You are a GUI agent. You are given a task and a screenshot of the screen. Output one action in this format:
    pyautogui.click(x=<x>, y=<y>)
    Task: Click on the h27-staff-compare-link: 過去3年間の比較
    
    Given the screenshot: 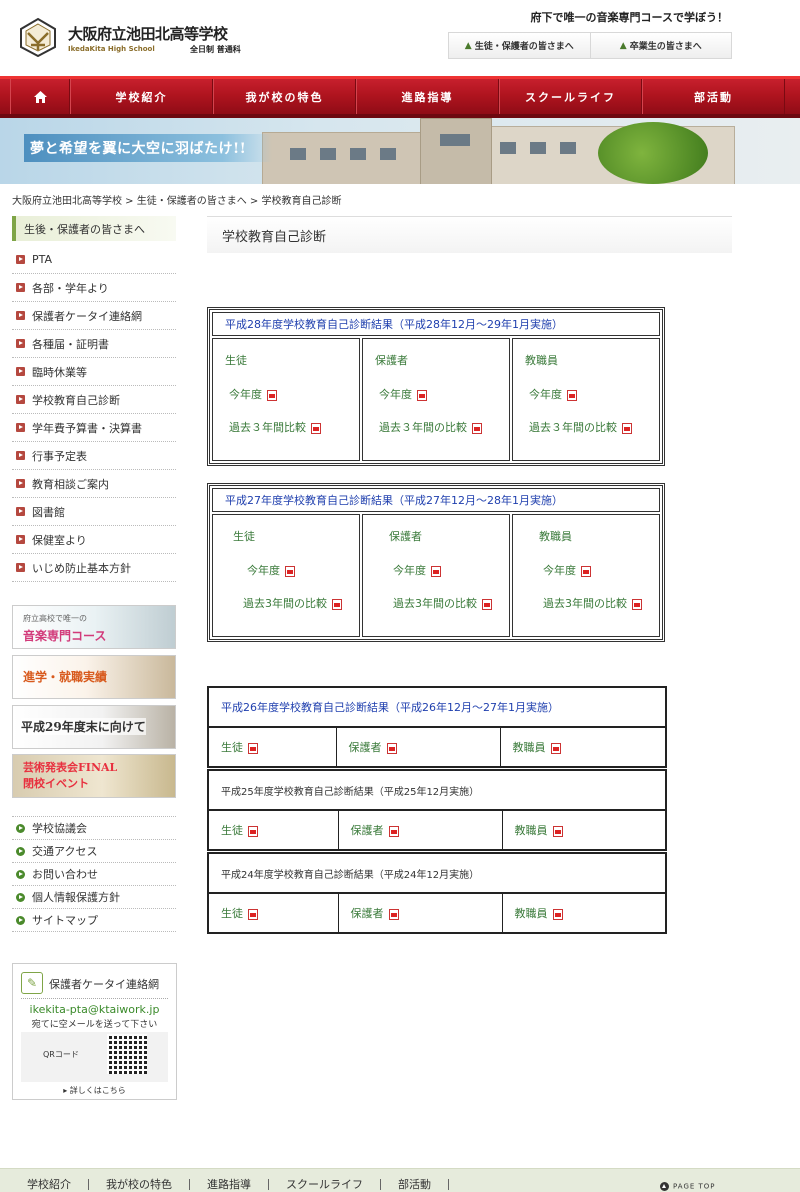 What is the action you would take?
    pyautogui.click(x=592, y=603)
    